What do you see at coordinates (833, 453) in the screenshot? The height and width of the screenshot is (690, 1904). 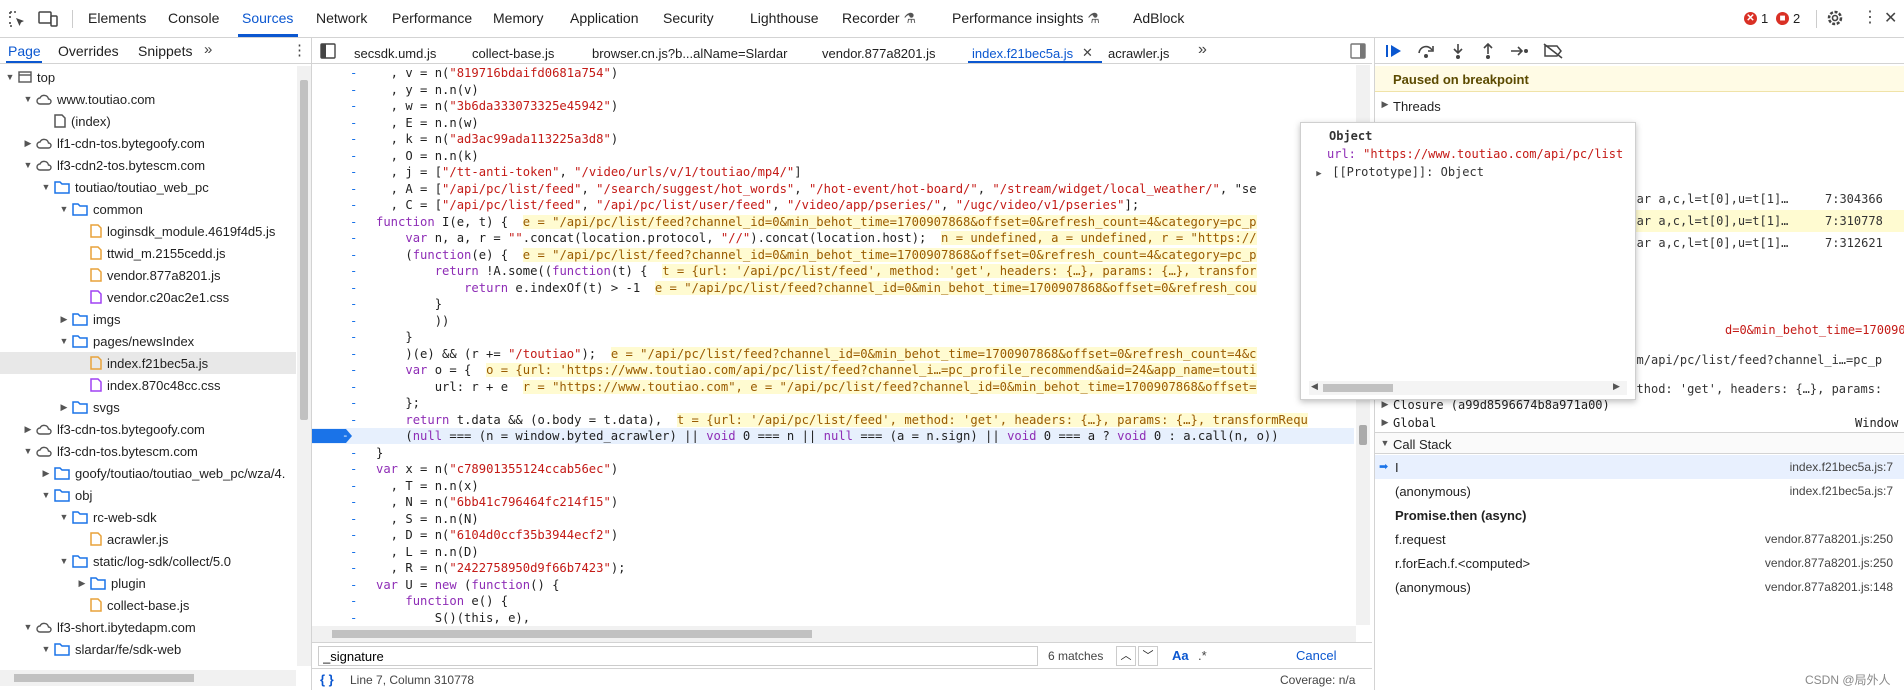 I see `code-line: -}` at bounding box center [833, 453].